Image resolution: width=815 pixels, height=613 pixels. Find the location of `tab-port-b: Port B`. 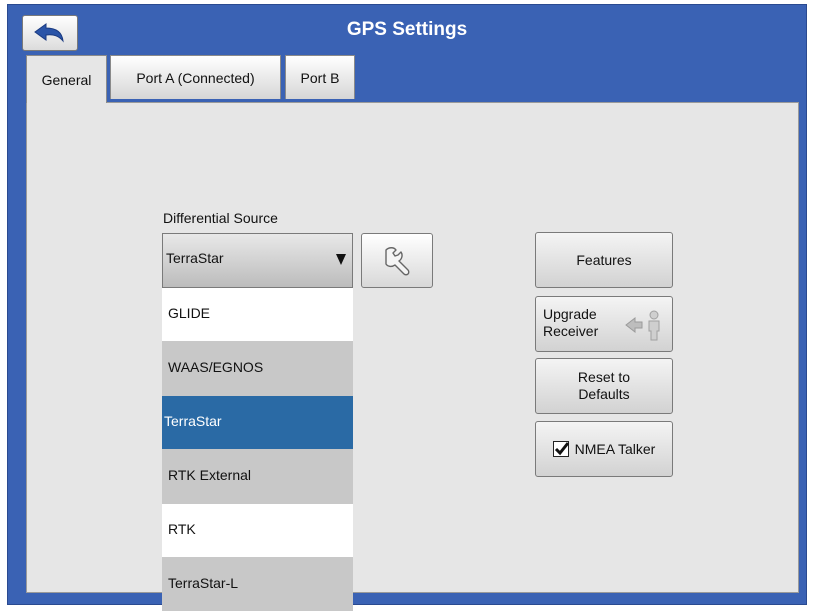

tab-port-b: Port B is located at coordinates (320, 77).